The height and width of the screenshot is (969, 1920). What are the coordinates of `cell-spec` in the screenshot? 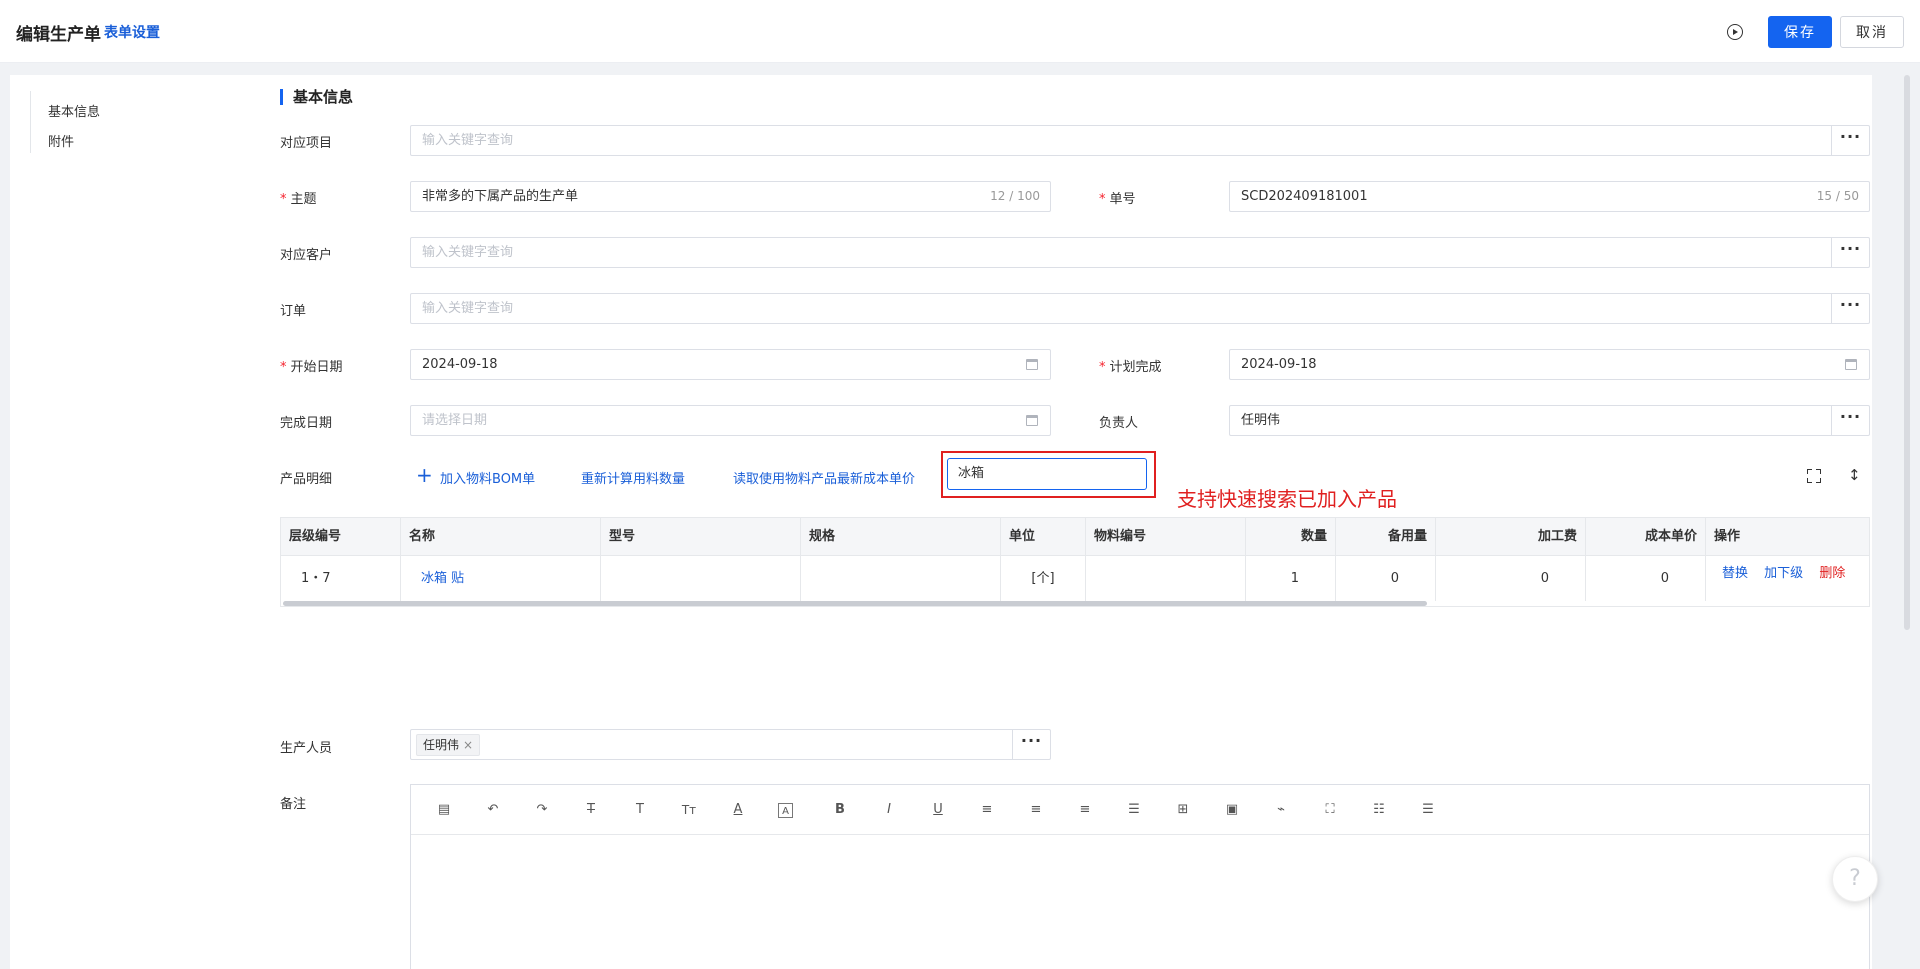 It's located at (901, 578).